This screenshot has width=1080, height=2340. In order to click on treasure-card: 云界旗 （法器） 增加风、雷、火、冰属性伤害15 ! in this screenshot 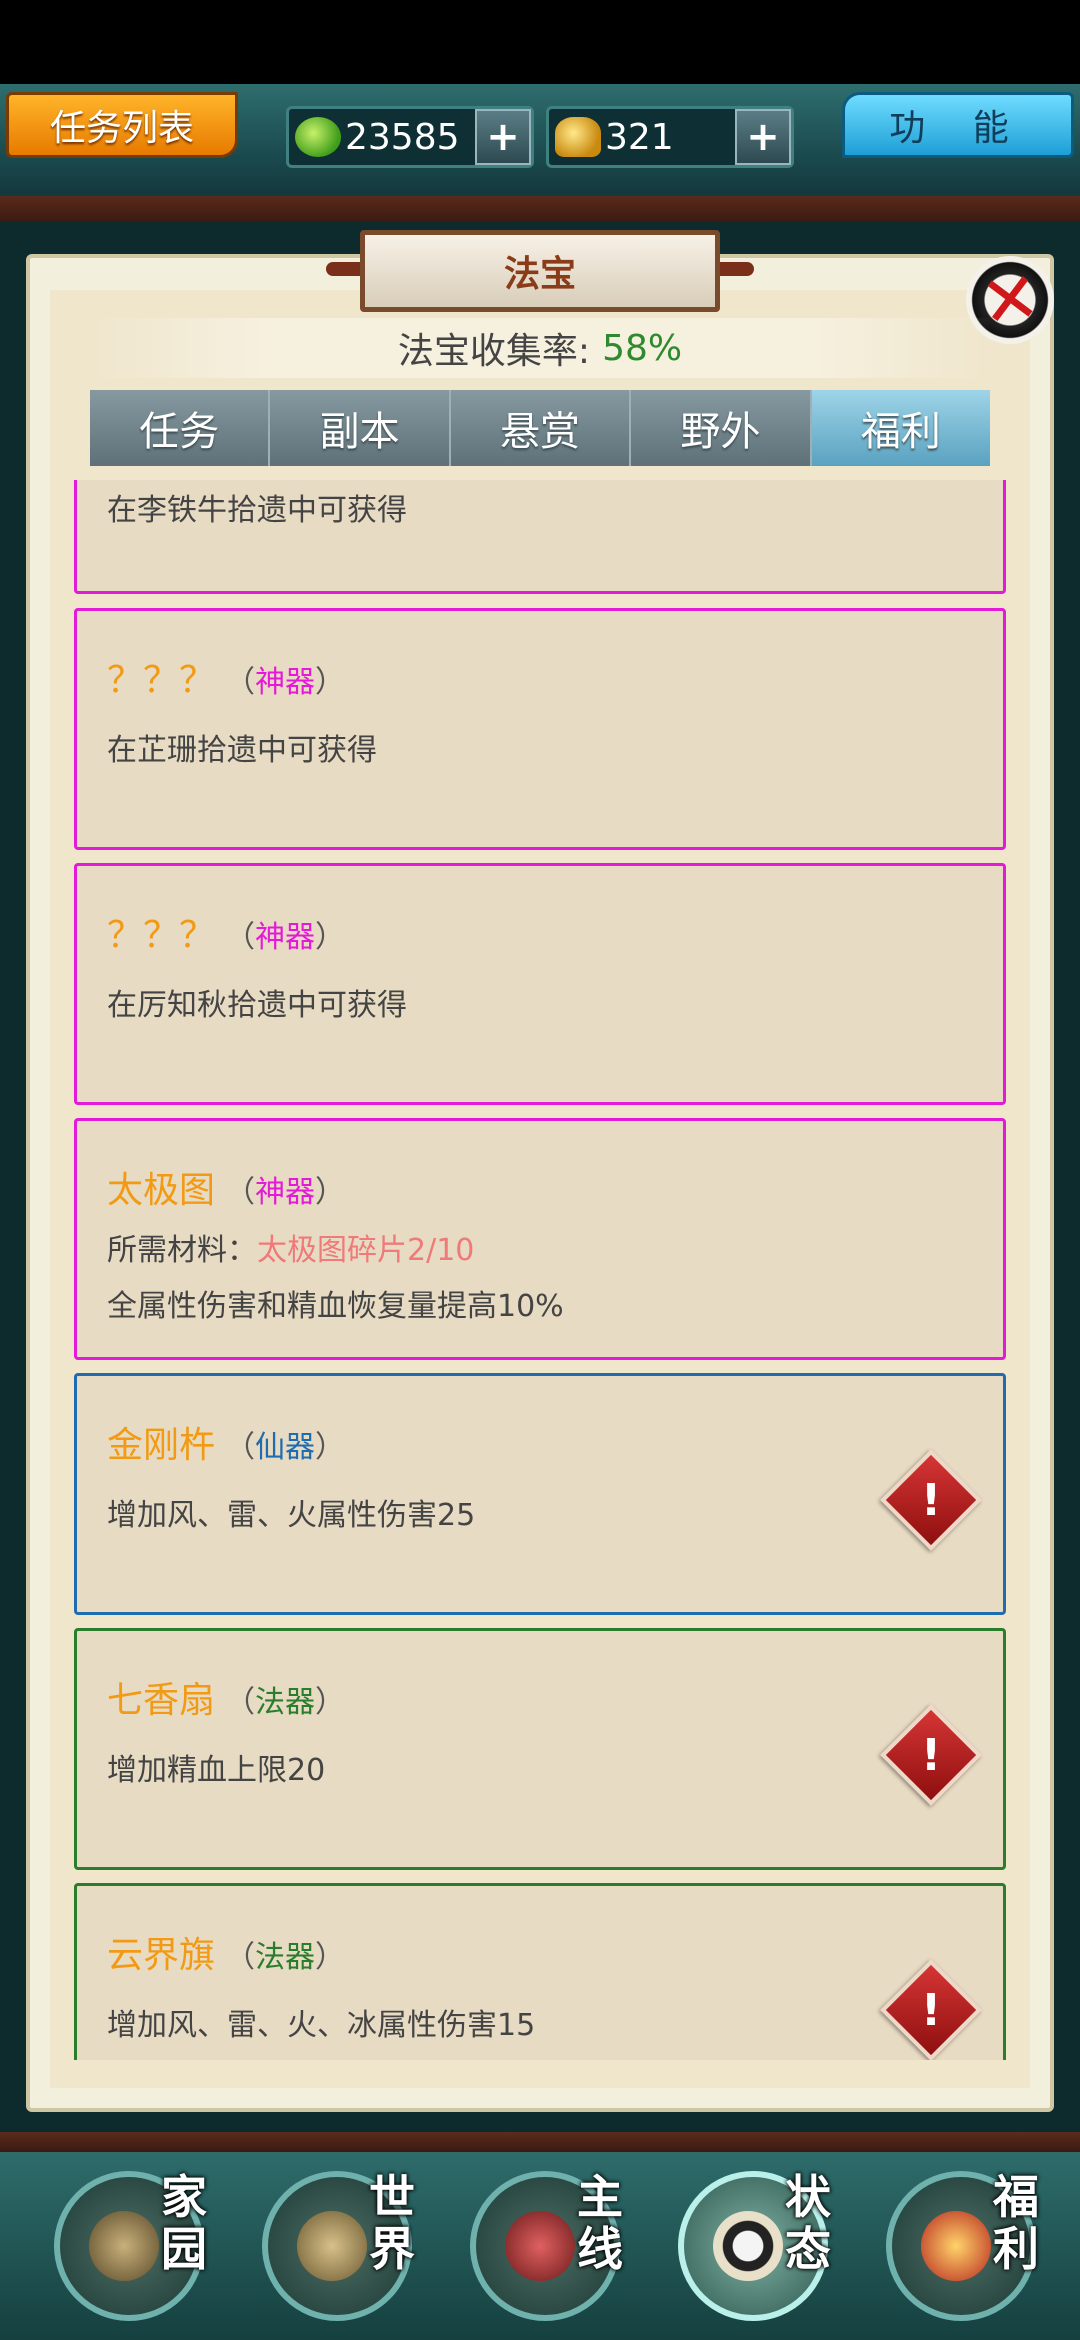, I will do `click(540, 1971)`.